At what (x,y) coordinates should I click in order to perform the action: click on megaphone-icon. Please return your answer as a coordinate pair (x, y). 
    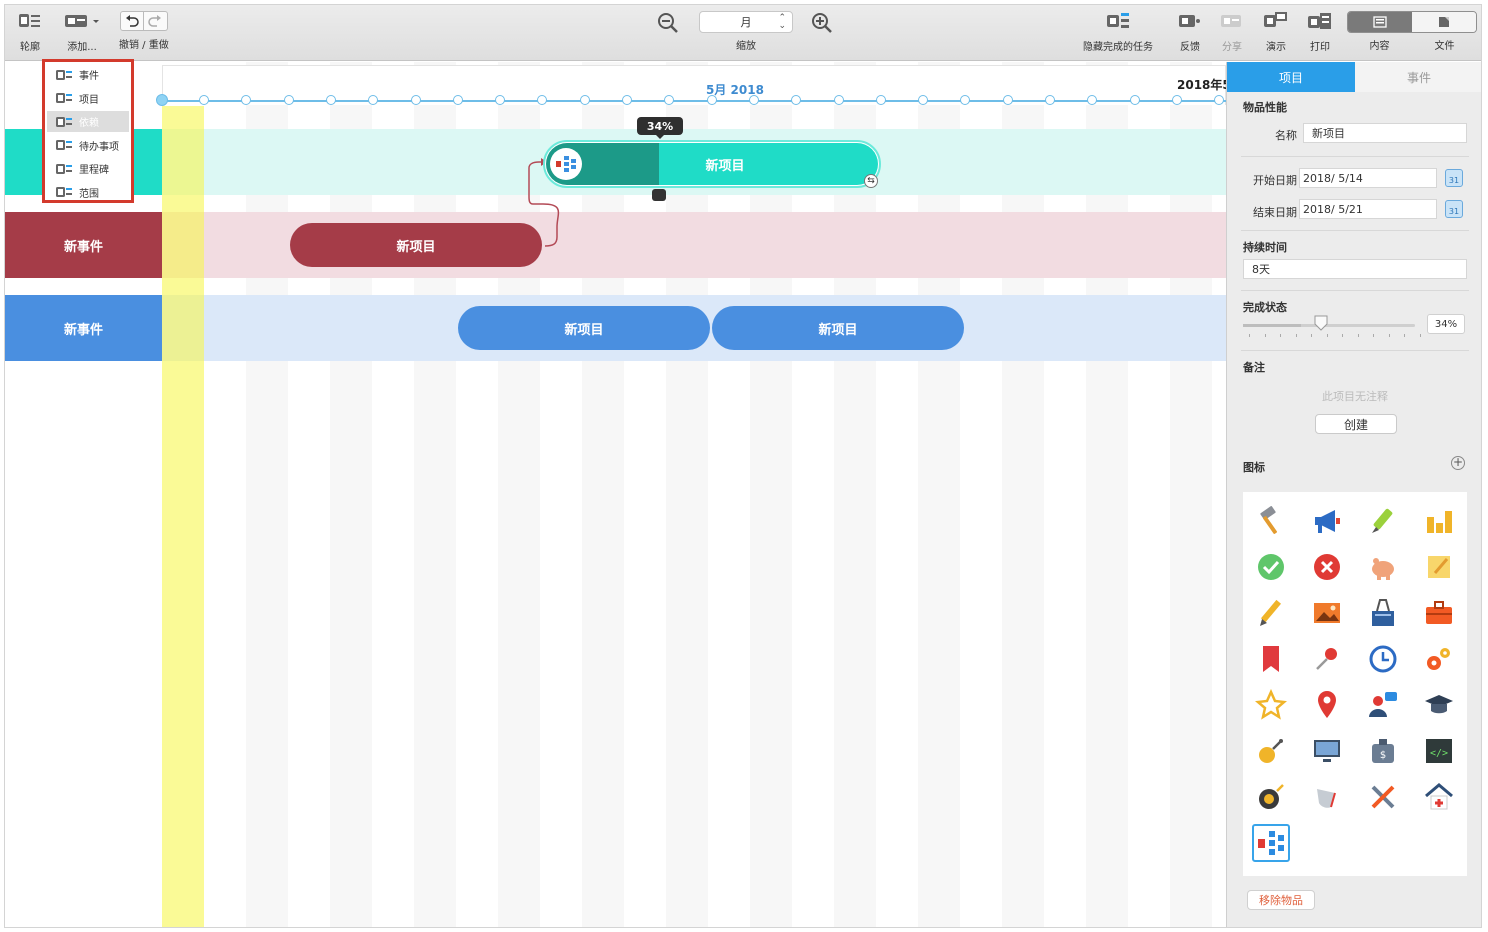
    Looking at the image, I should click on (1327, 521).